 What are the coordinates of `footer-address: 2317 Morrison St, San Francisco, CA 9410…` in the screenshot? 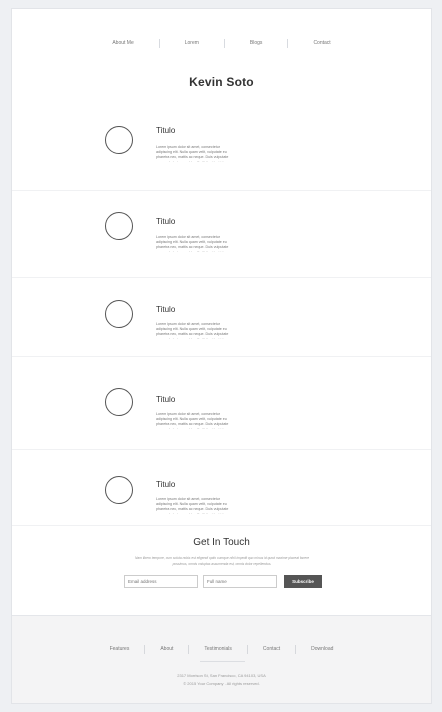 It's located at (221, 675).